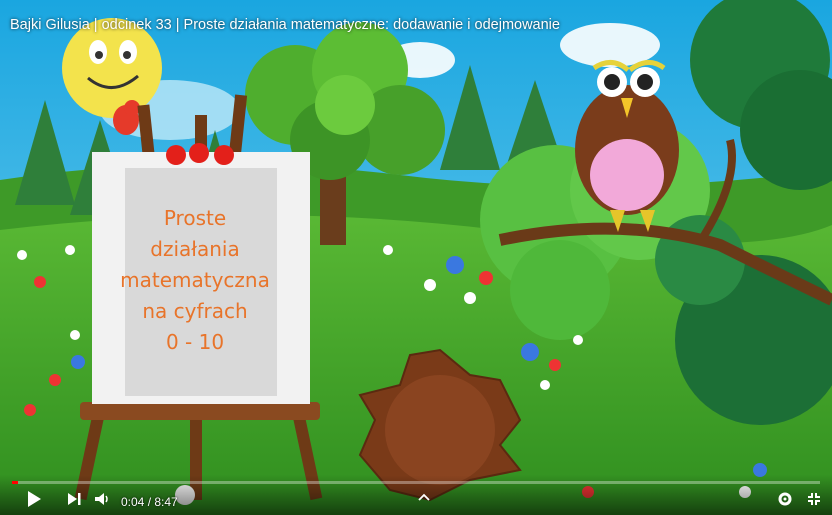  What do you see at coordinates (416, 482) in the screenshot?
I see `progress-bar` at bounding box center [416, 482].